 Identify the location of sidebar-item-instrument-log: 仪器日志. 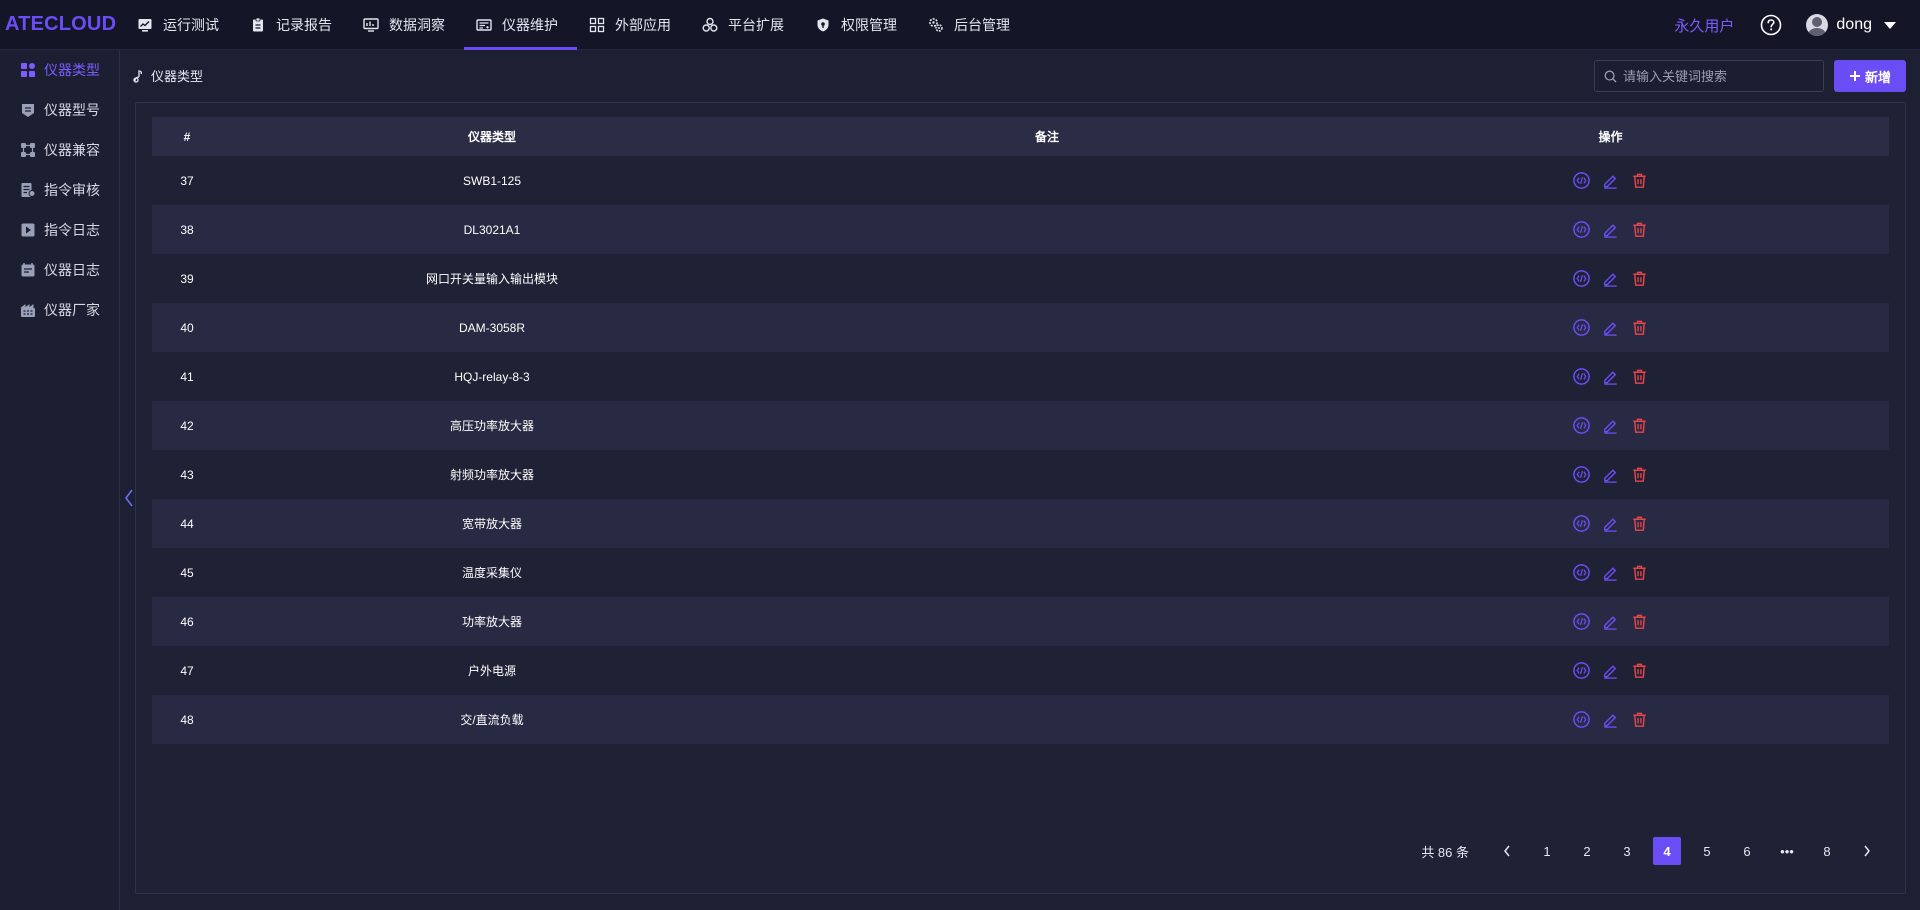
(59, 270).